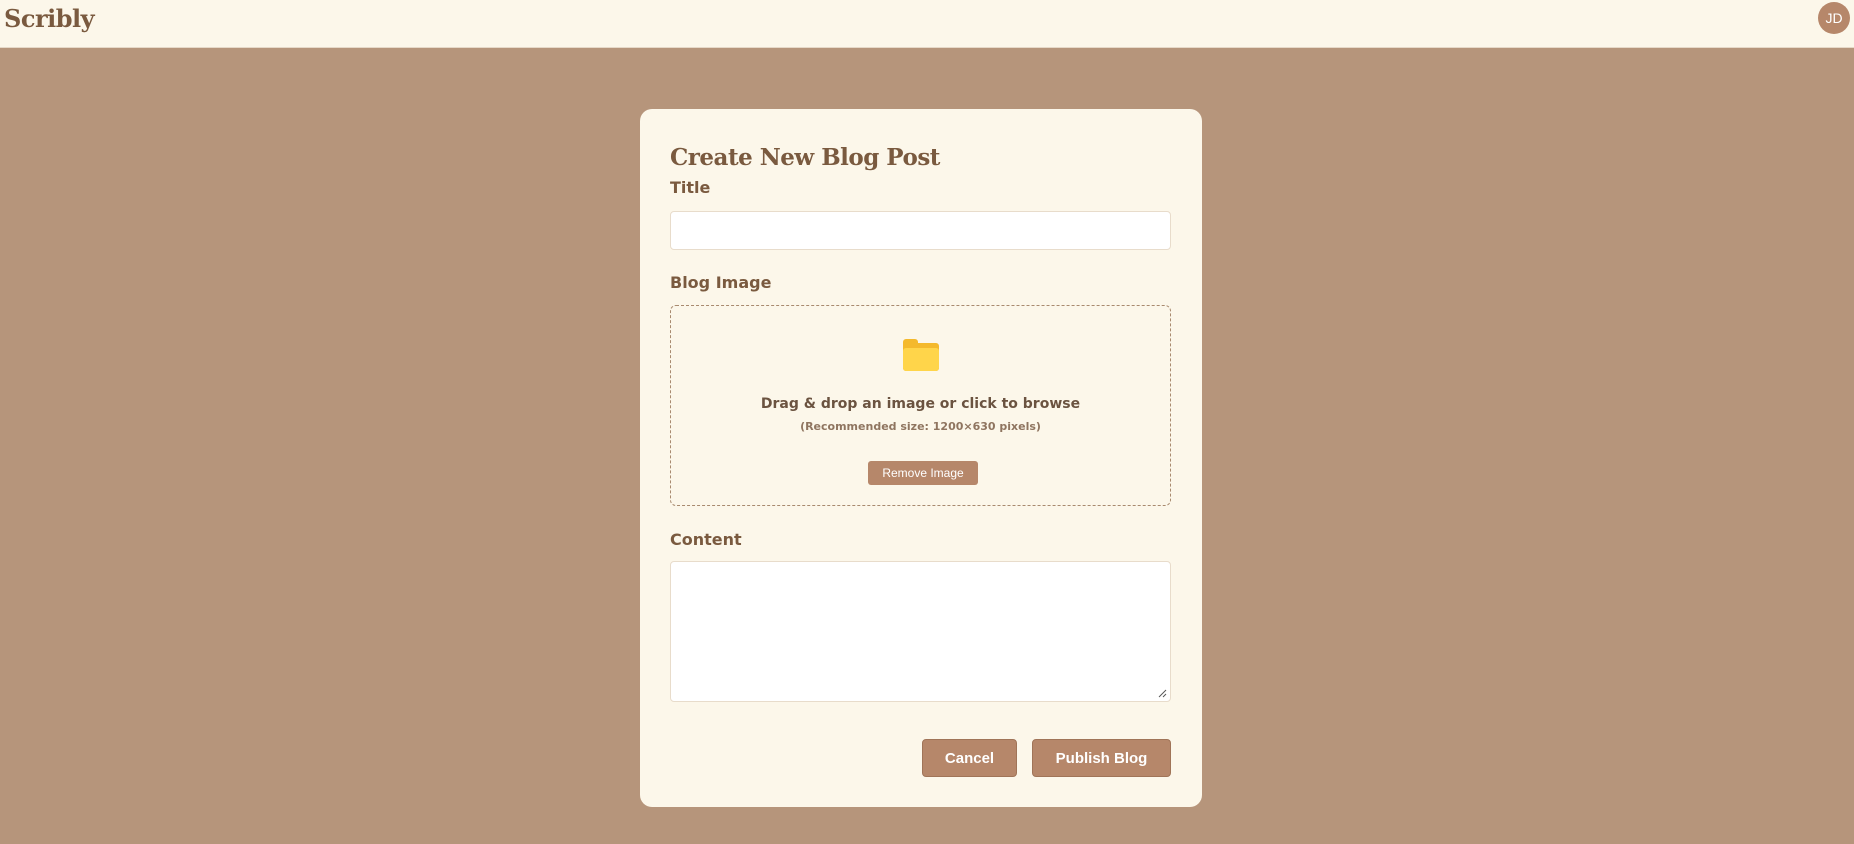  Describe the element at coordinates (920, 426) in the screenshot. I see `dropzone-hint: (Recommended size: 1200×630 pixels)` at that location.